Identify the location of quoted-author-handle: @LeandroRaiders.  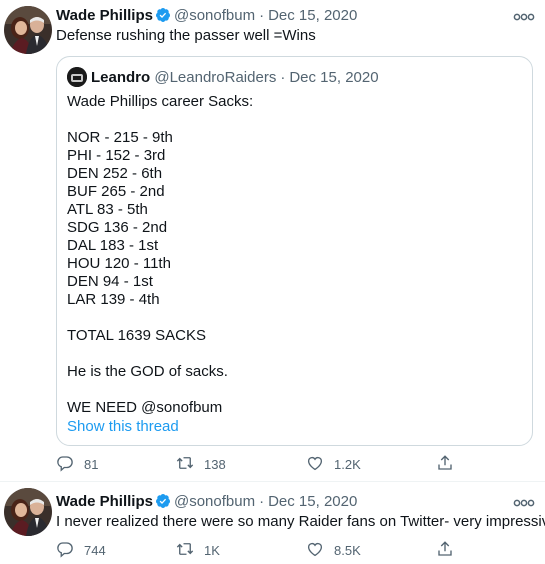
(215, 77).